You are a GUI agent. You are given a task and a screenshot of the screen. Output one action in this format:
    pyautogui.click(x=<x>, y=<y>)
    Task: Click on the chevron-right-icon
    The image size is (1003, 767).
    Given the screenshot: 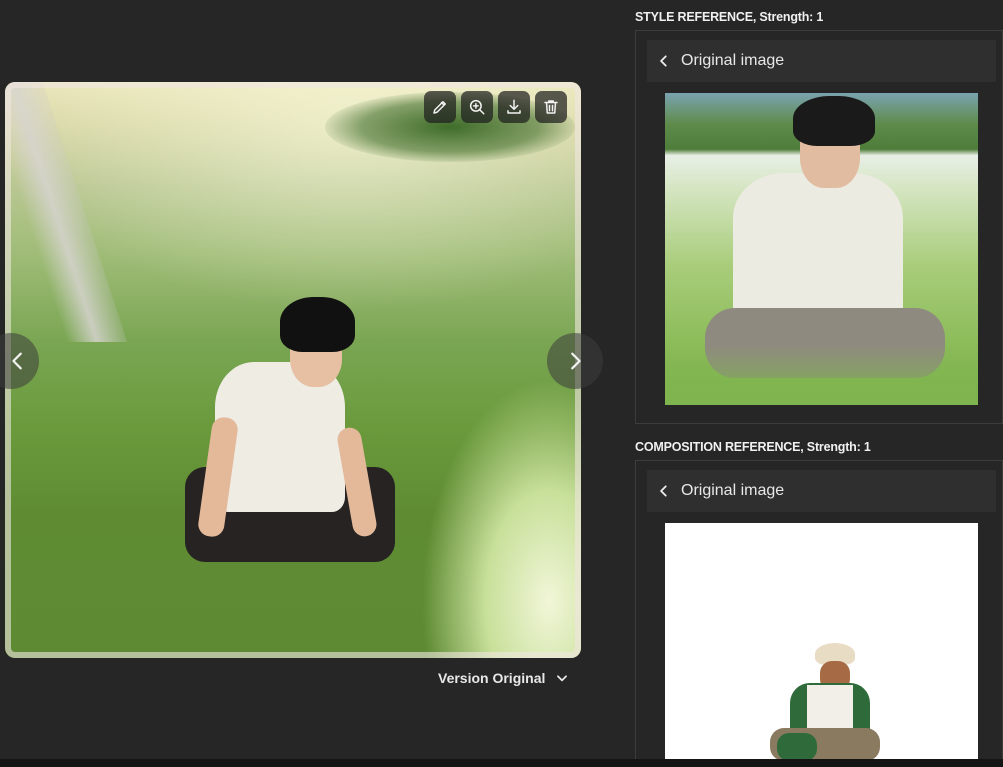 What is the action you would take?
    pyautogui.click(x=576, y=361)
    